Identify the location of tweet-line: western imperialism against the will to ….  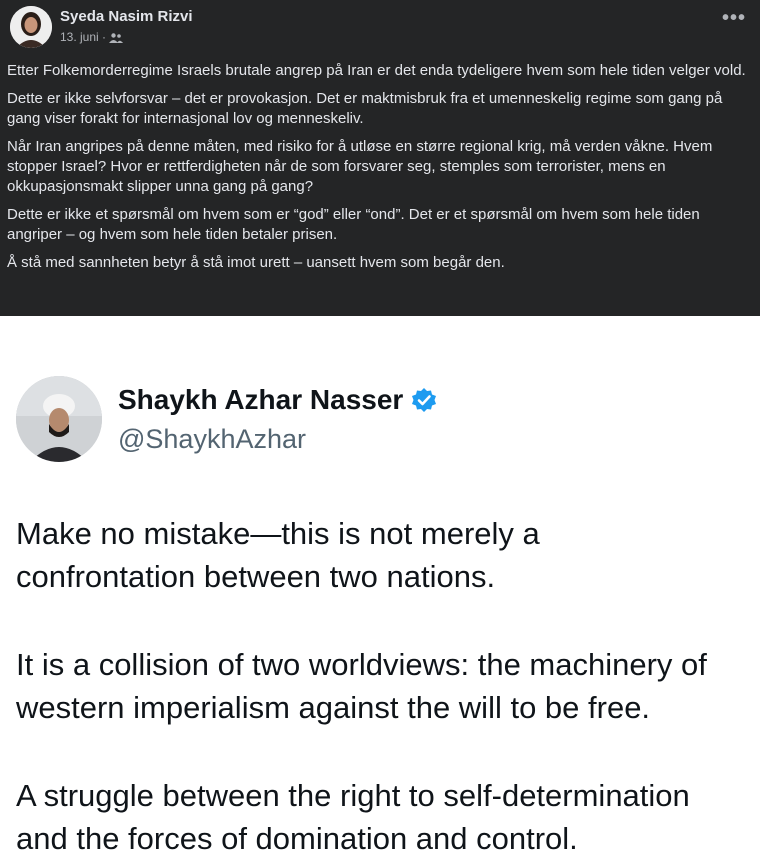
(333, 707).